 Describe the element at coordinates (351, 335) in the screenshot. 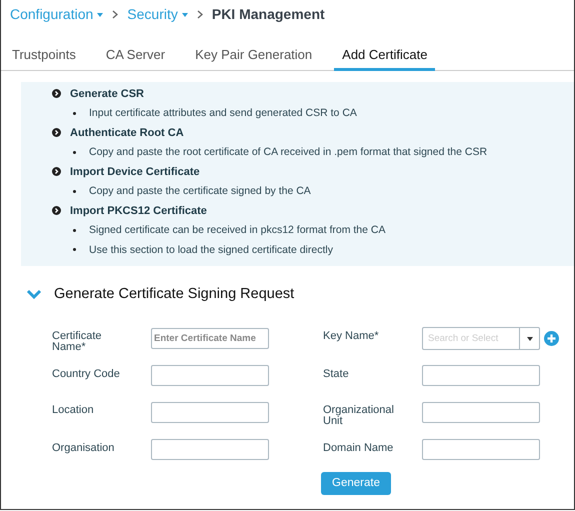

I see `field-label: Key Name*` at that location.